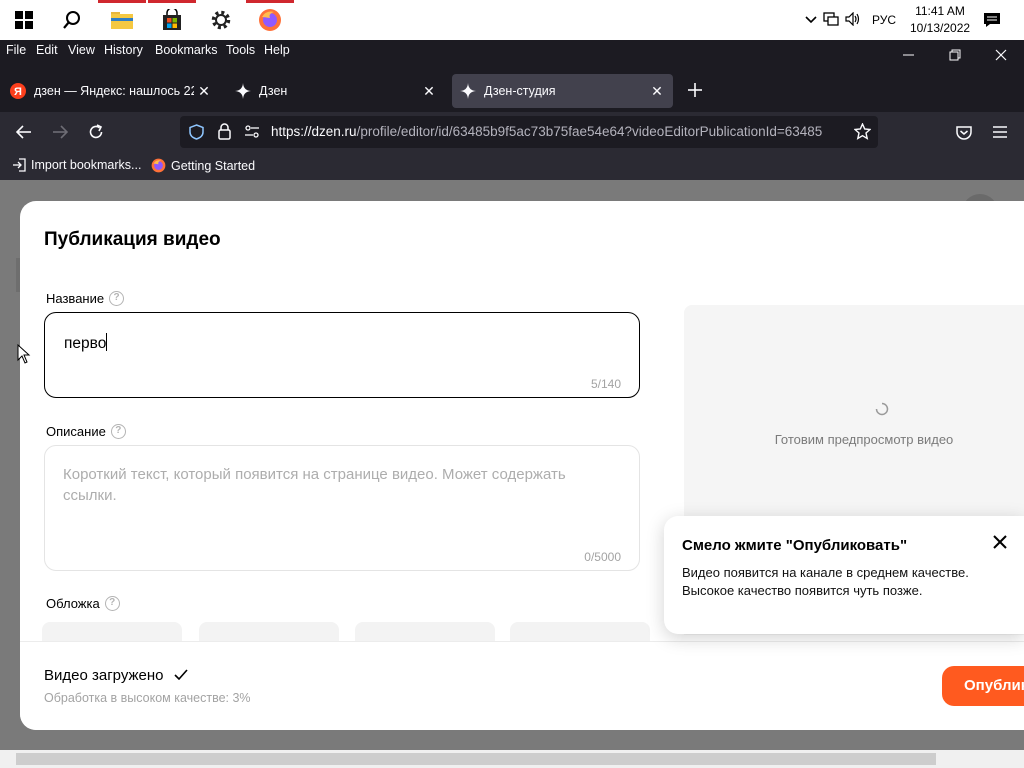 Image resolution: width=1024 pixels, height=768 pixels. Describe the element at coordinates (24, 356) in the screenshot. I see `mouse-cursor-icon` at that location.